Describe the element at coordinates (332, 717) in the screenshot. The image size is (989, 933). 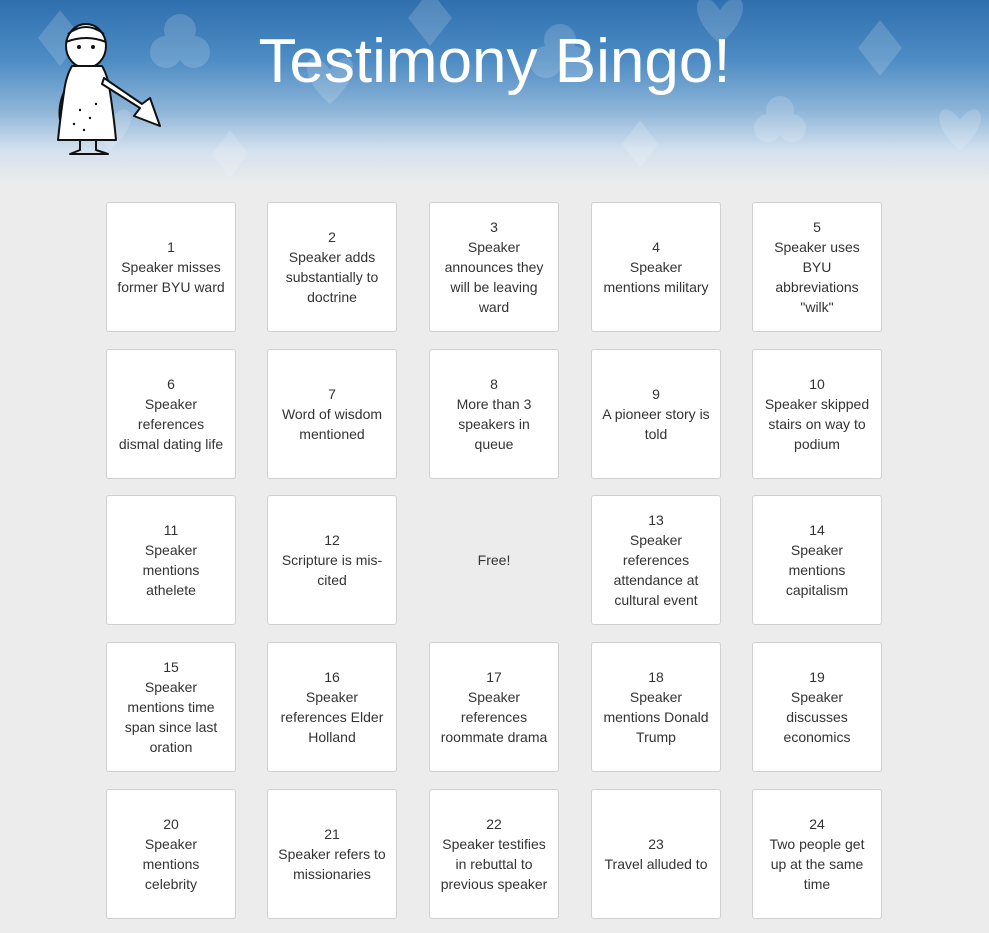
I see `card-text: Speaker references Elder Holland` at that location.